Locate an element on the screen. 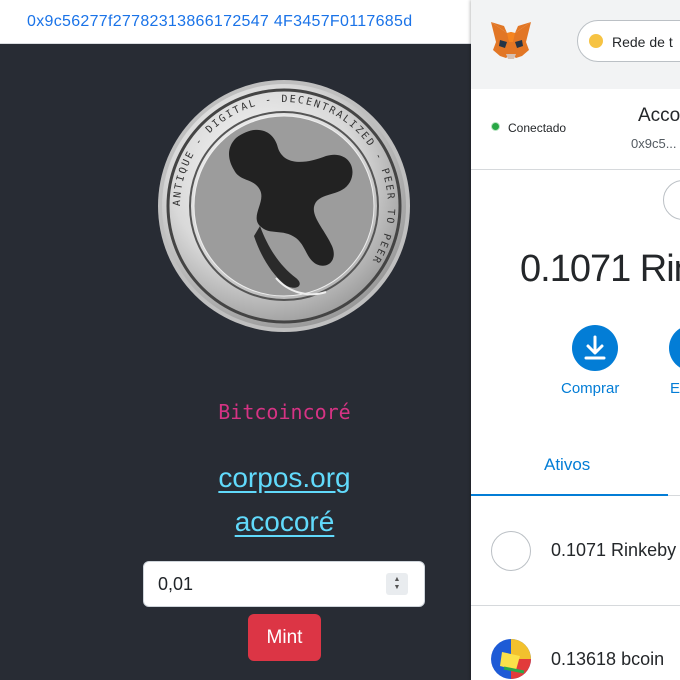  network-selector: Rede de t is located at coordinates (628, 41).